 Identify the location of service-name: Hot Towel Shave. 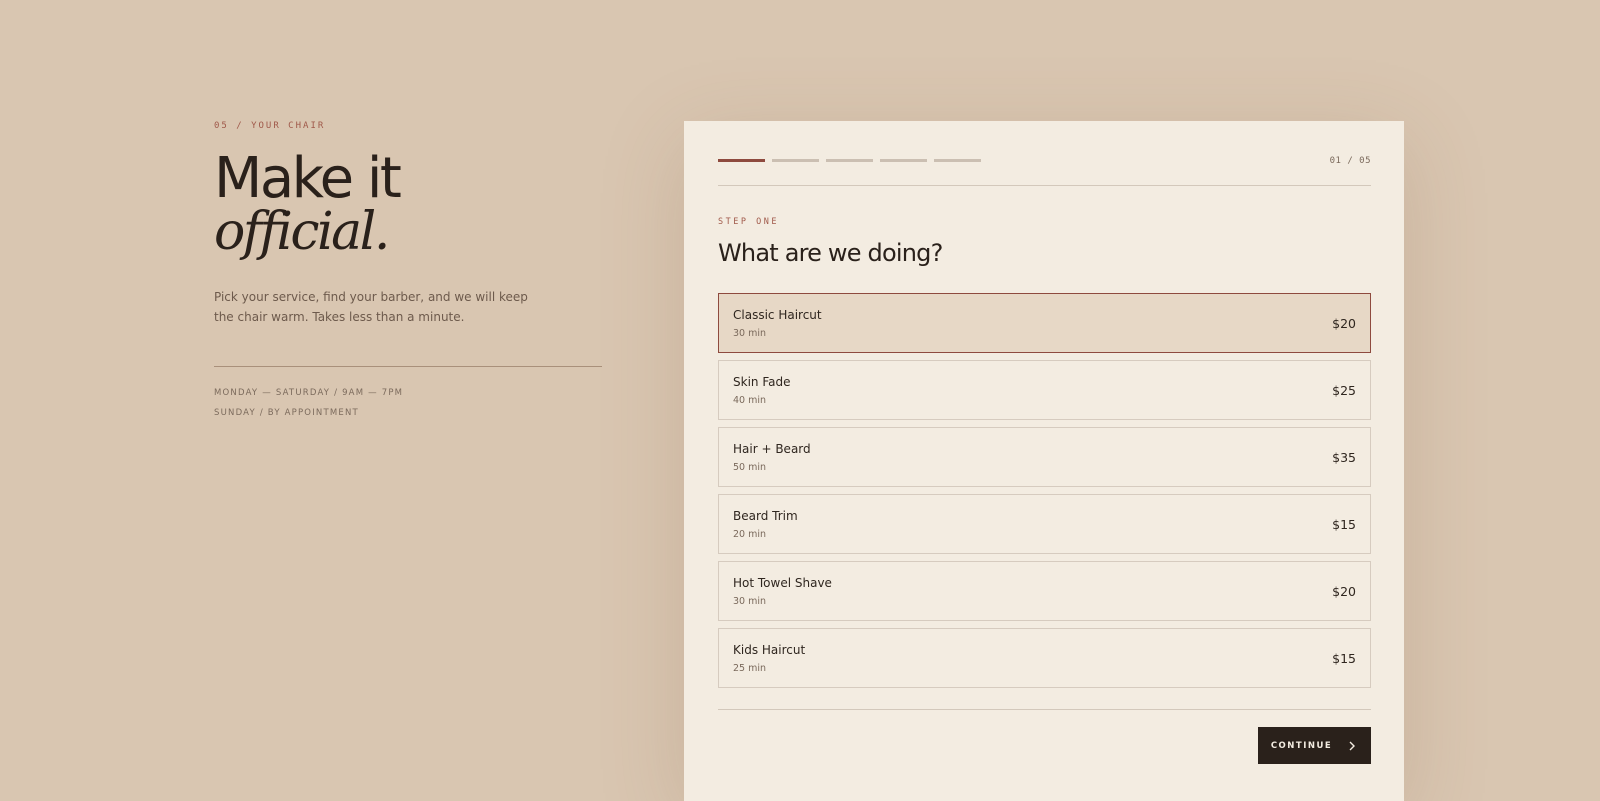
(782, 583).